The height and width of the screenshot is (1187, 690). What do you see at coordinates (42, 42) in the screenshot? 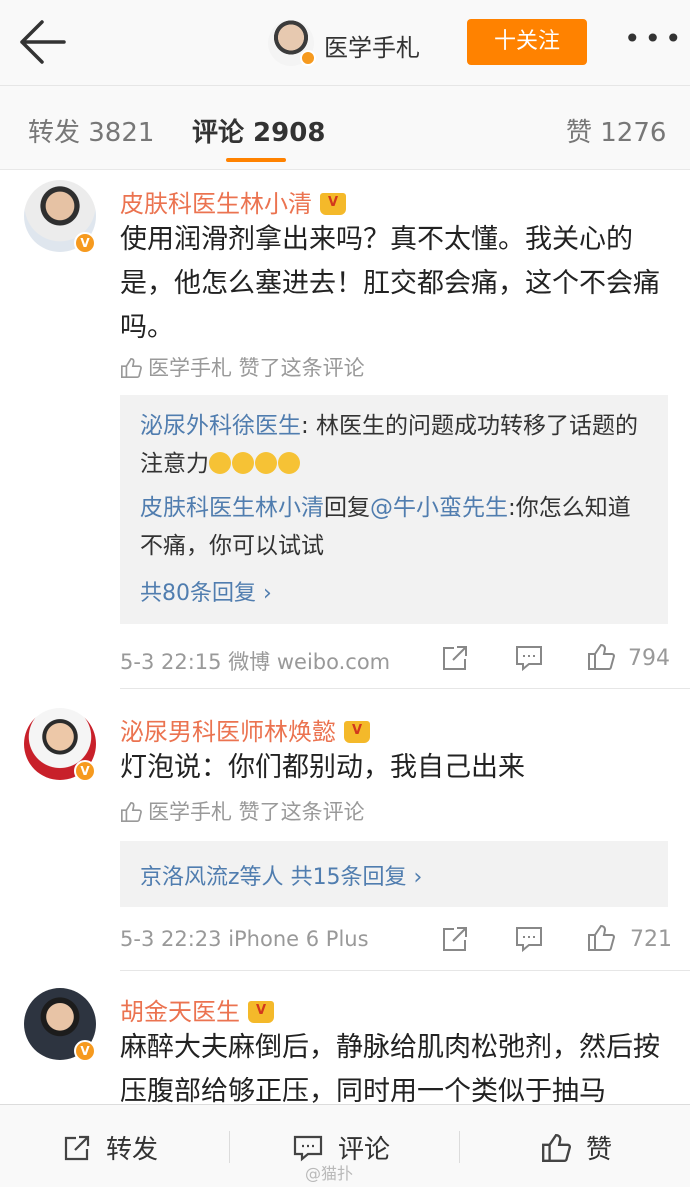
I see `back-arrow-icon` at bounding box center [42, 42].